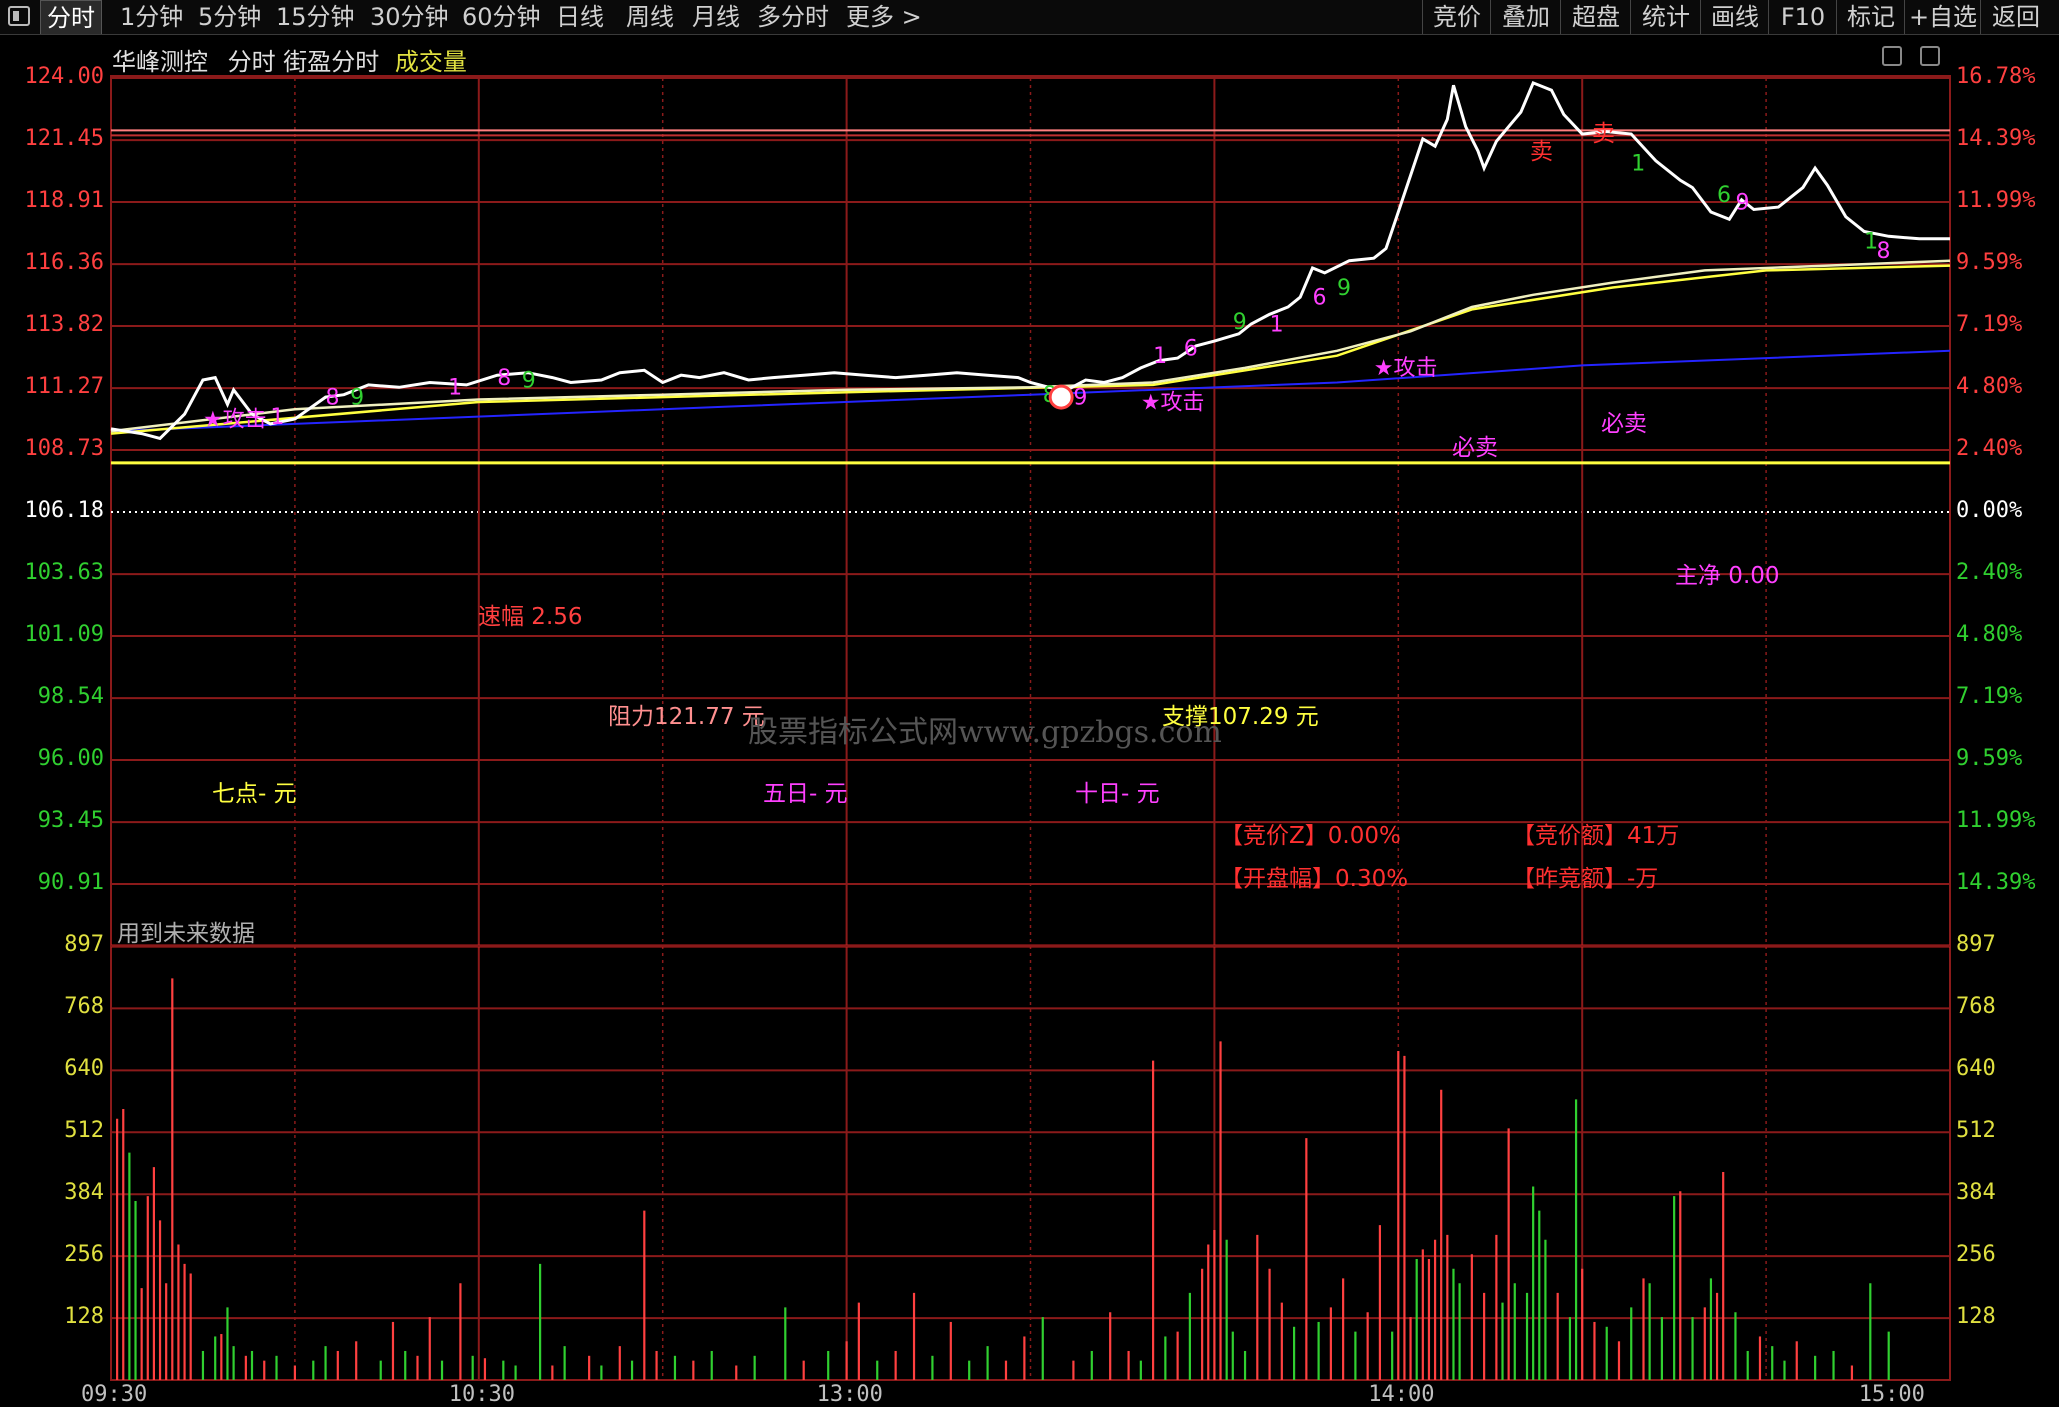  What do you see at coordinates (793, 17) in the screenshot?
I see `tab-9: 多分时` at bounding box center [793, 17].